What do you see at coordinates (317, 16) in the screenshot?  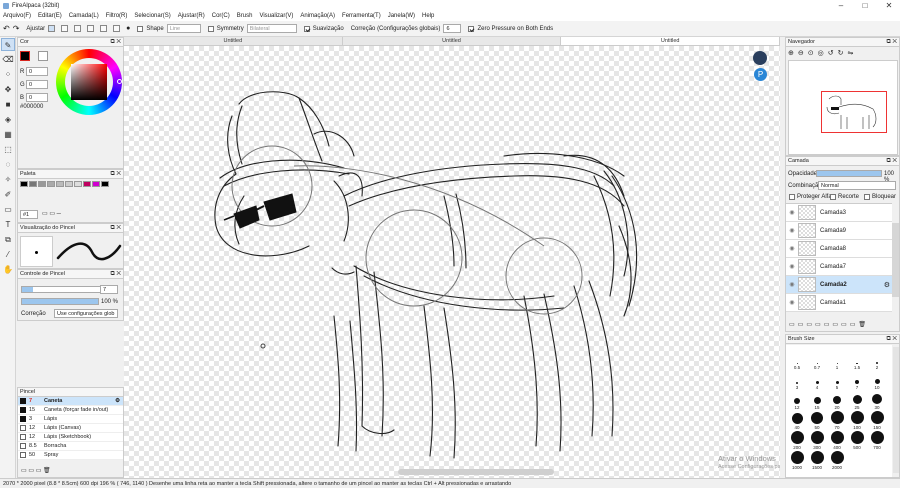 I see `menu-animation: Animação(A)` at bounding box center [317, 16].